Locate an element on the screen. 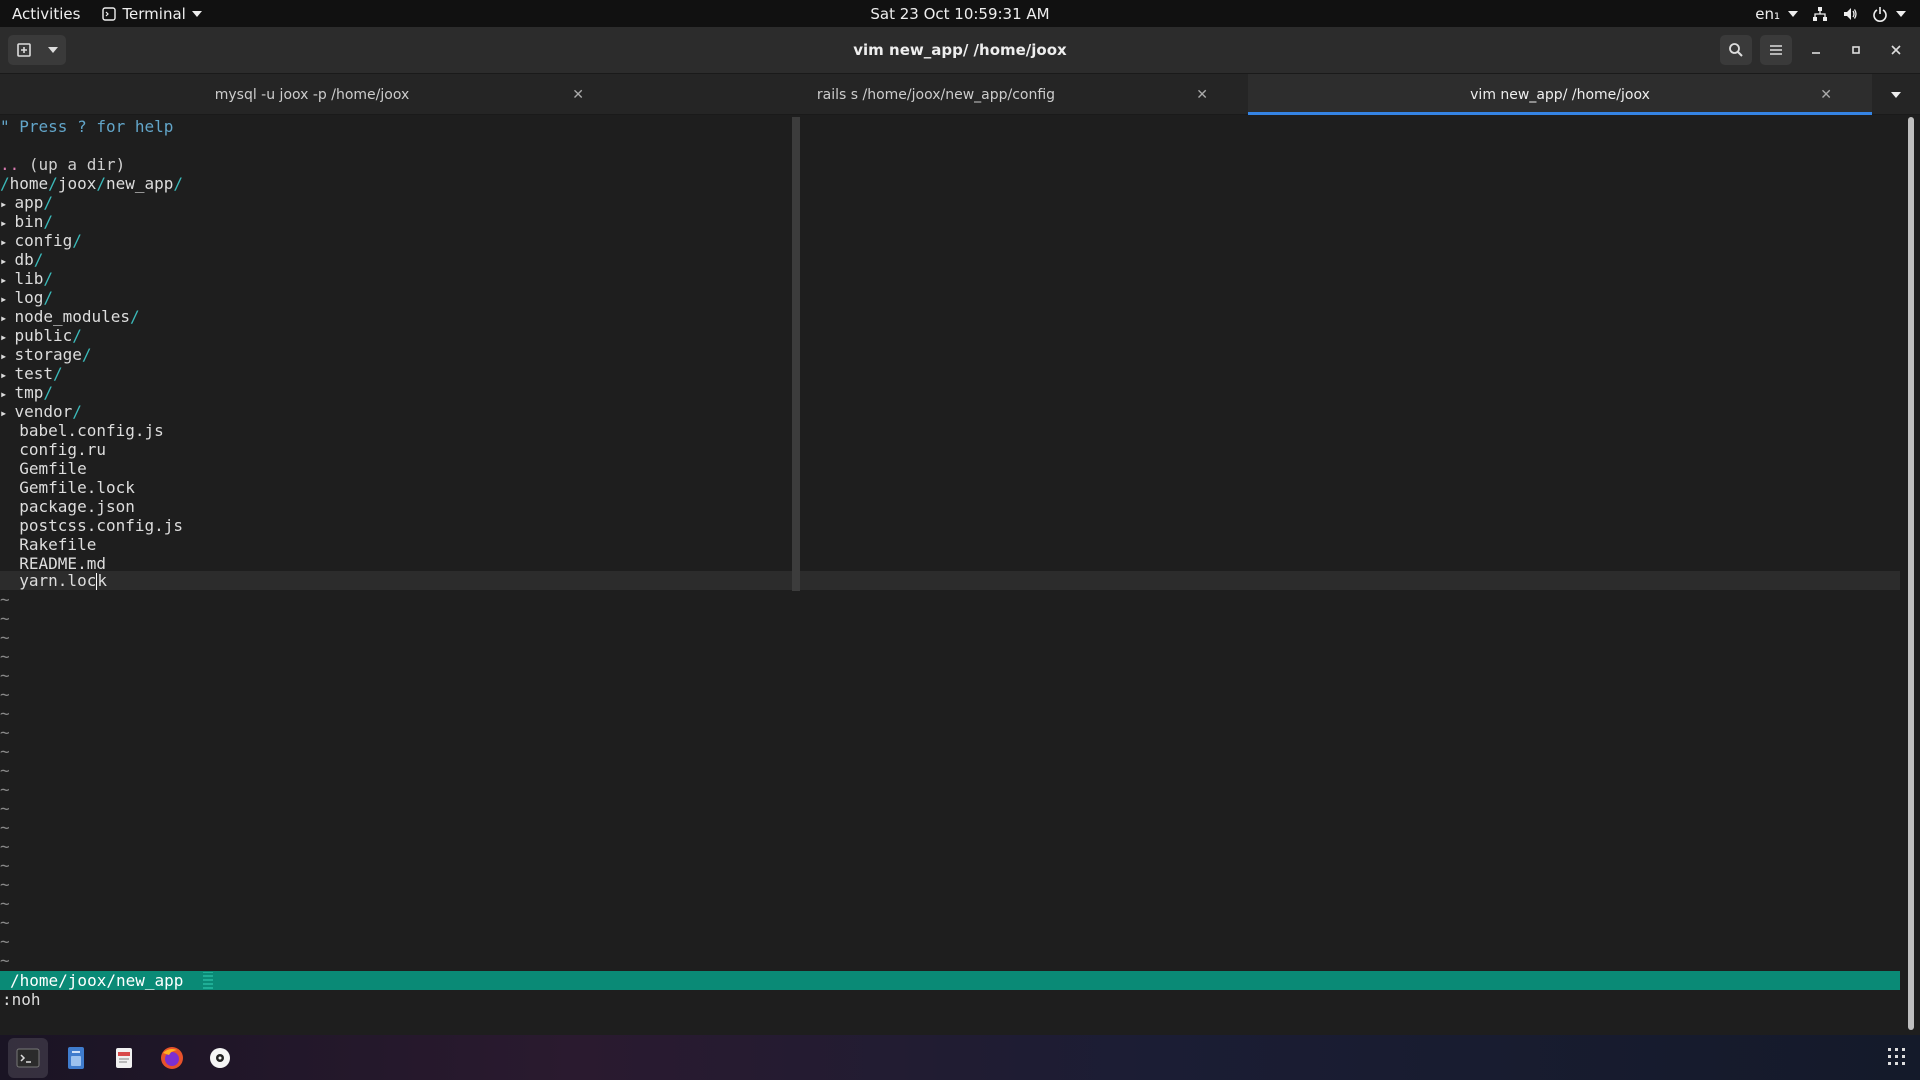 The height and width of the screenshot is (1080, 1920). nerdtree-dir-entry: ▸ storage/ is located at coordinates (46, 354).